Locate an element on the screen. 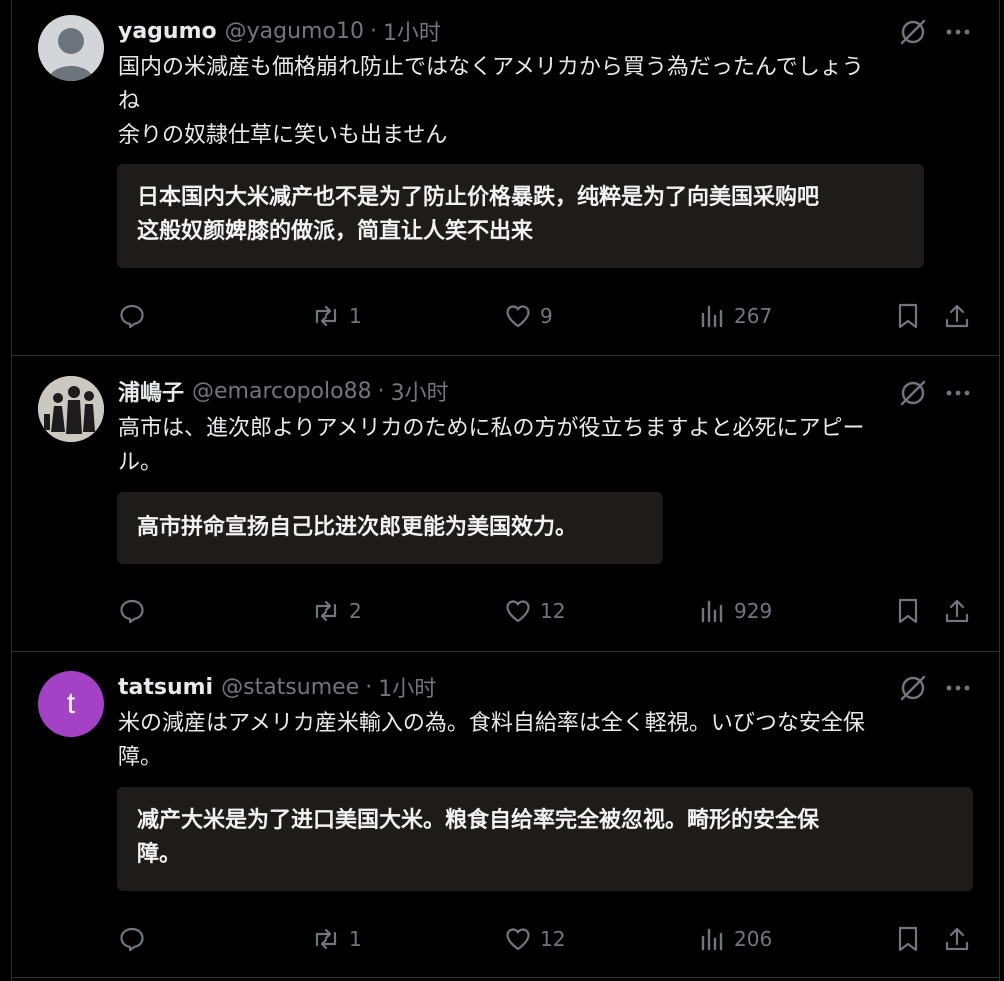  post-text-line: 余りの奴隷仕草に笑いも出ません is located at coordinates (283, 135).